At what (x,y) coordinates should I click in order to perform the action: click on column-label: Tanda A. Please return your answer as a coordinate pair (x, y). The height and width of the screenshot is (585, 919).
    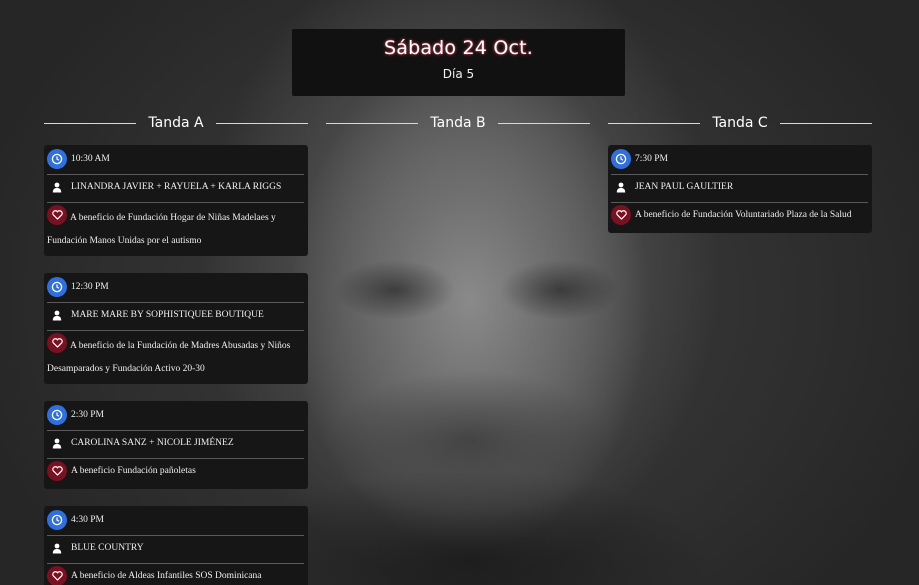
    Looking at the image, I should click on (176, 123).